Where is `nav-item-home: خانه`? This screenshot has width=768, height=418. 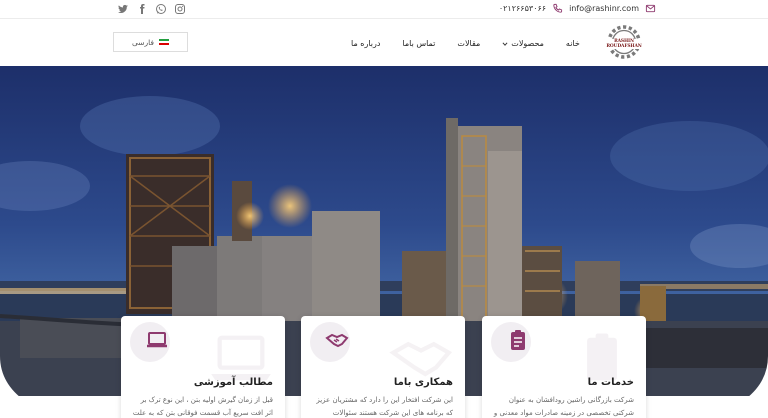 nav-item-home: خانه is located at coordinates (567, 43).